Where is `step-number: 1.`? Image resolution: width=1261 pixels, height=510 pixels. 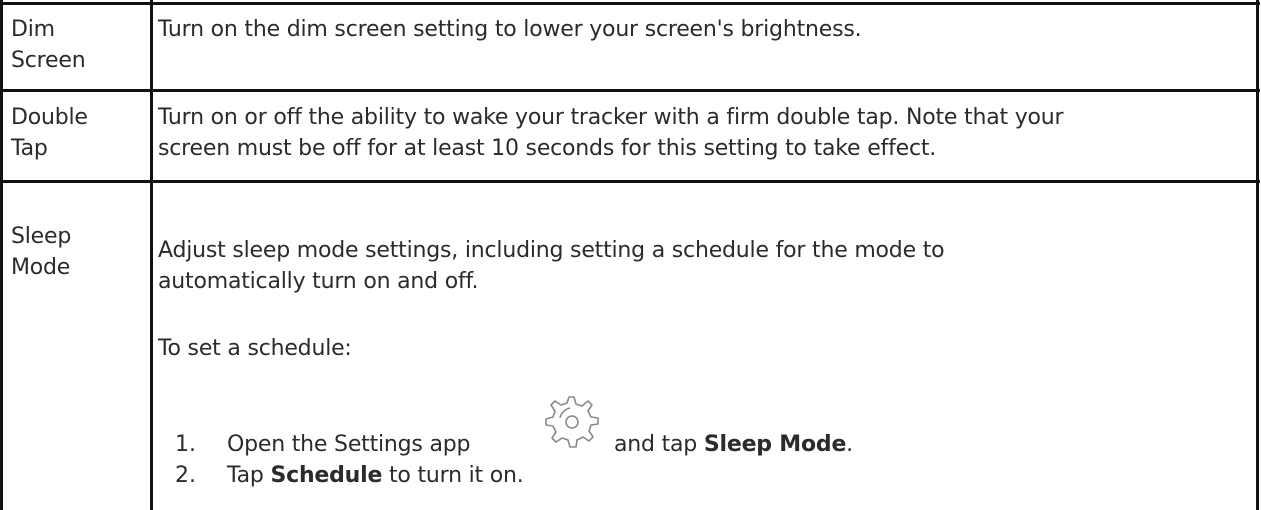 step-number: 1. is located at coordinates (185, 444).